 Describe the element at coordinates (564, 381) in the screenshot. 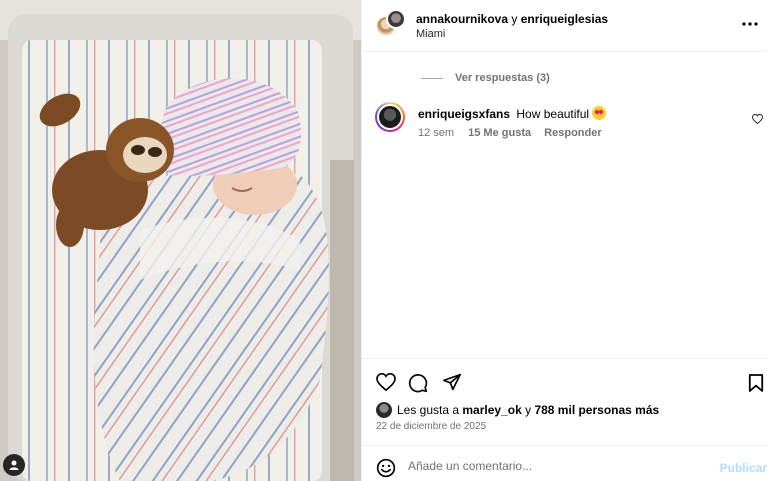

I see `post-actions` at that location.